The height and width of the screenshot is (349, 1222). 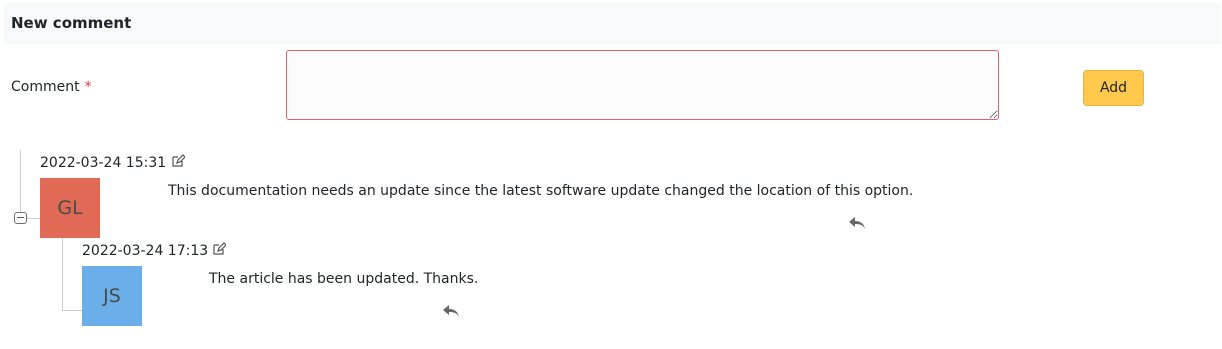 What do you see at coordinates (642, 85) in the screenshot?
I see `comment-textarea` at bounding box center [642, 85].